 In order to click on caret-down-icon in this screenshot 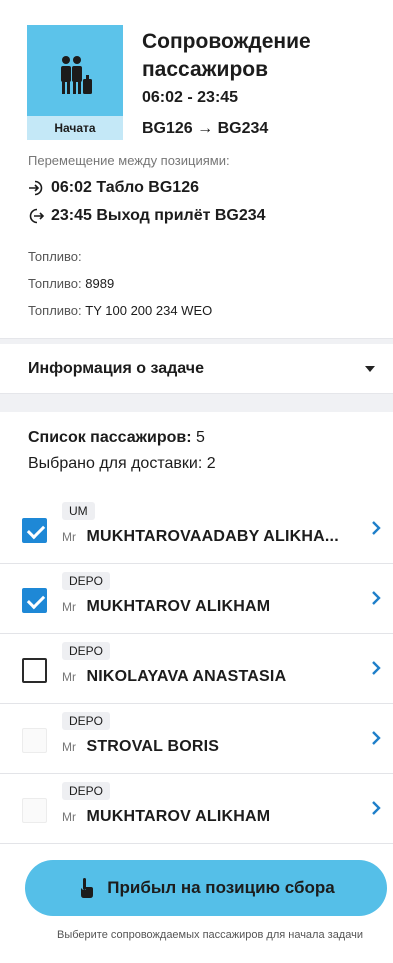, I will do `click(370, 368)`.